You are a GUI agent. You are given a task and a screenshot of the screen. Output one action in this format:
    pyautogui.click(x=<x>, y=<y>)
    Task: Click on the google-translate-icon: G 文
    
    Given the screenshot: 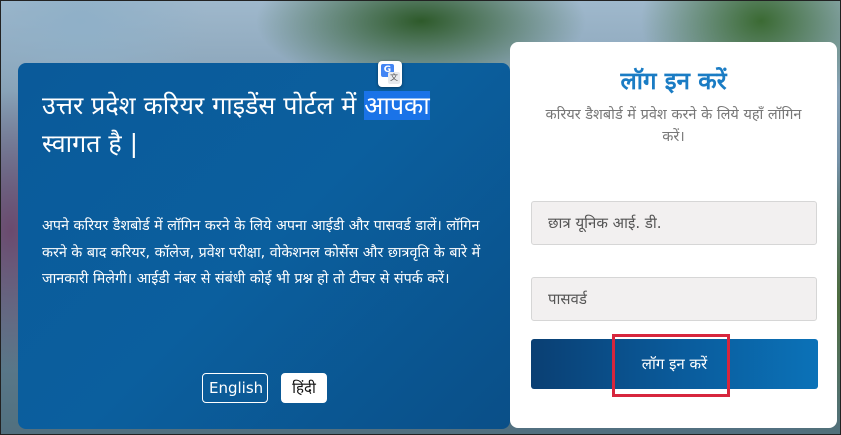 What is the action you would take?
    pyautogui.click(x=390, y=74)
    